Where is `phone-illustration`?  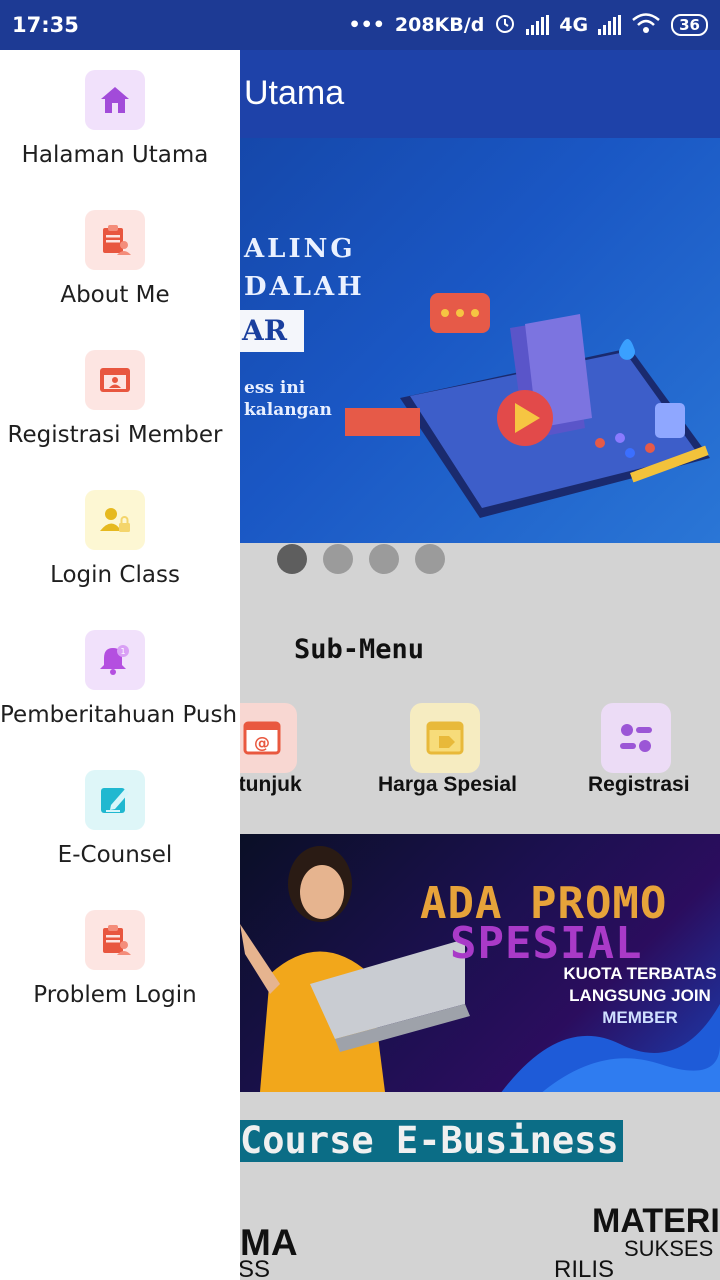 phone-illustration is located at coordinates (527, 405).